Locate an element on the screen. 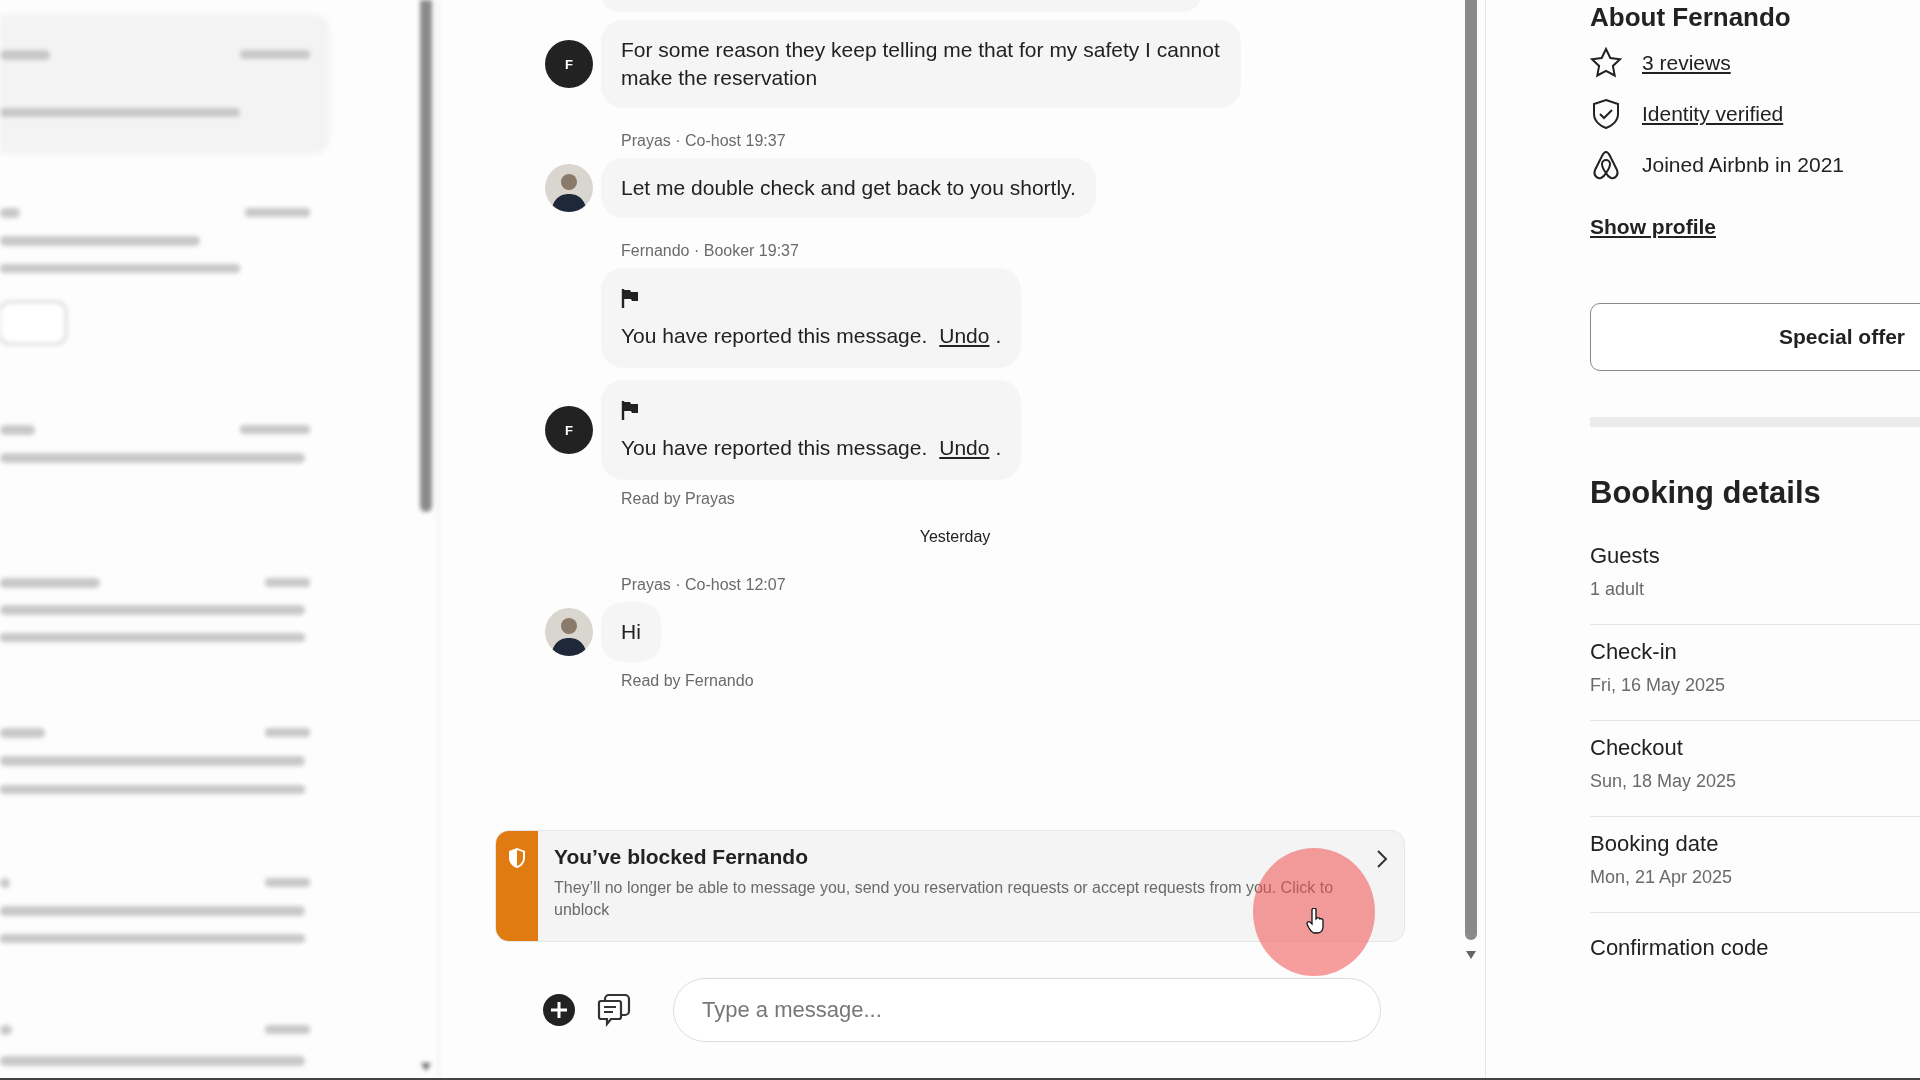 This screenshot has width=1920, height=1080. star-icon is located at coordinates (1606, 63).